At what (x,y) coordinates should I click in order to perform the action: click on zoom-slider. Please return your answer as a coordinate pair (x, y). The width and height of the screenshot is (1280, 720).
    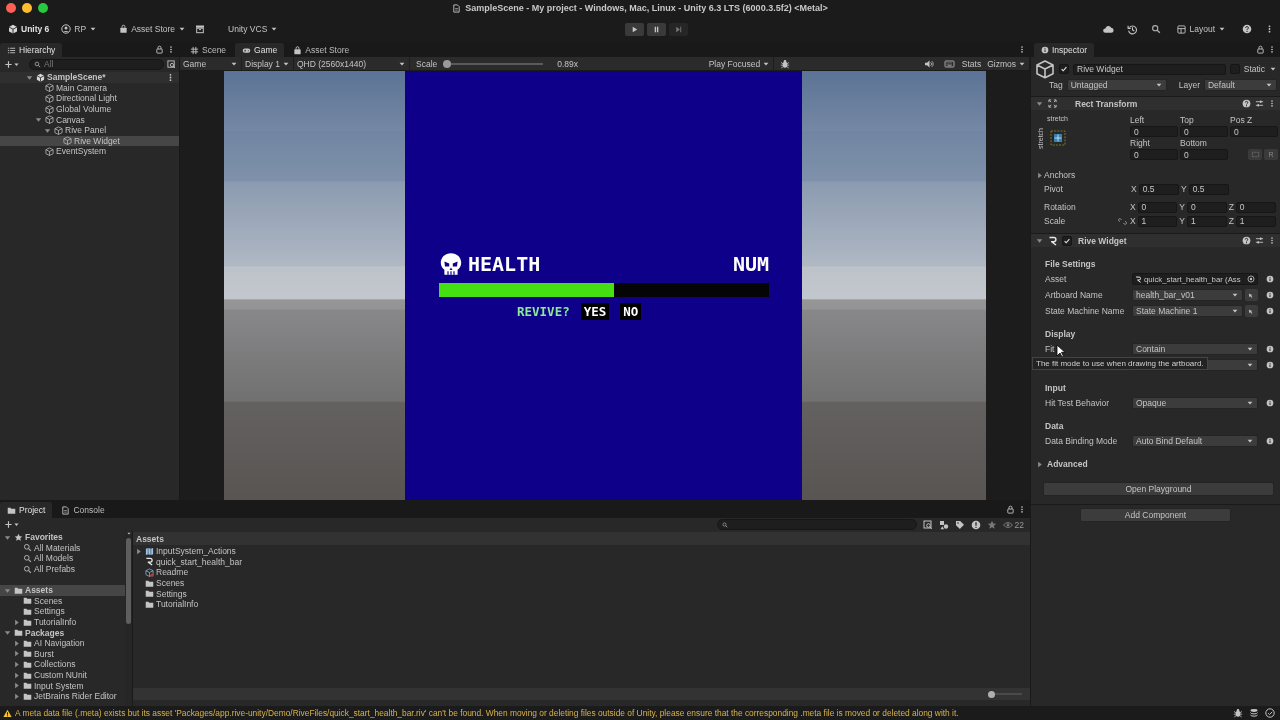
    Looking at the image, I should click on (1005, 694).